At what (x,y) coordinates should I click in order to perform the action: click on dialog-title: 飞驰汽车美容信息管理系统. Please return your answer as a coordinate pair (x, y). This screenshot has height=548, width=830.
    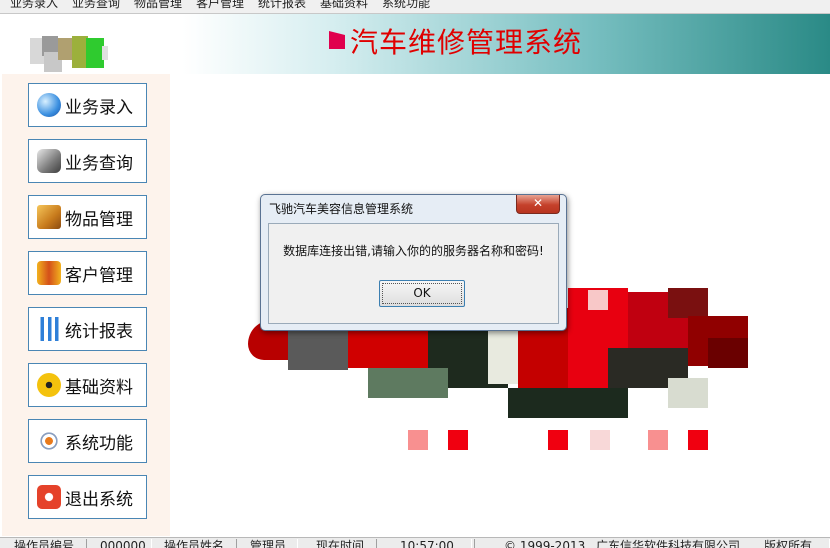
    Looking at the image, I should click on (341, 209).